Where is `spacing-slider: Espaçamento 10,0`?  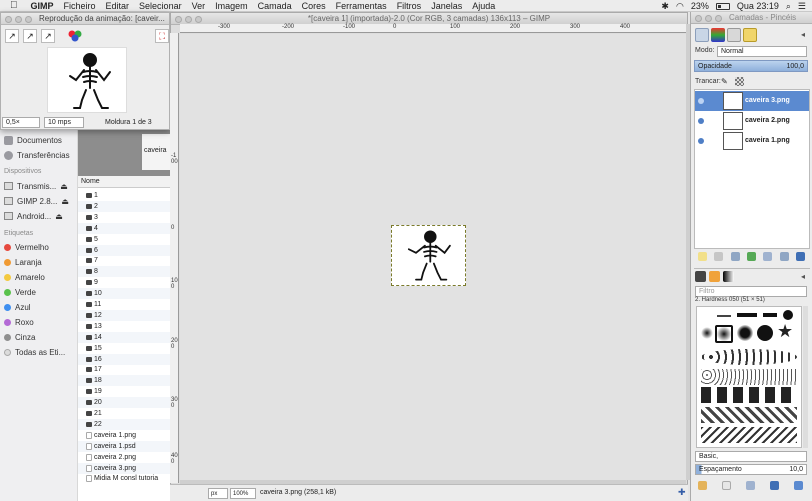
spacing-slider: Espaçamento 10,0 is located at coordinates (751, 469).